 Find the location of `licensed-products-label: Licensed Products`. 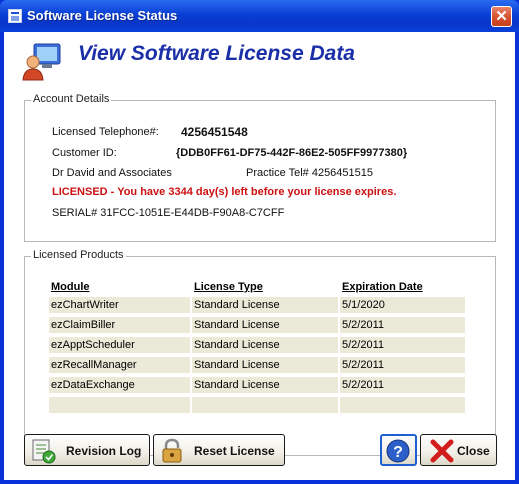

licensed-products-label: Licensed Products is located at coordinates (78, 255).